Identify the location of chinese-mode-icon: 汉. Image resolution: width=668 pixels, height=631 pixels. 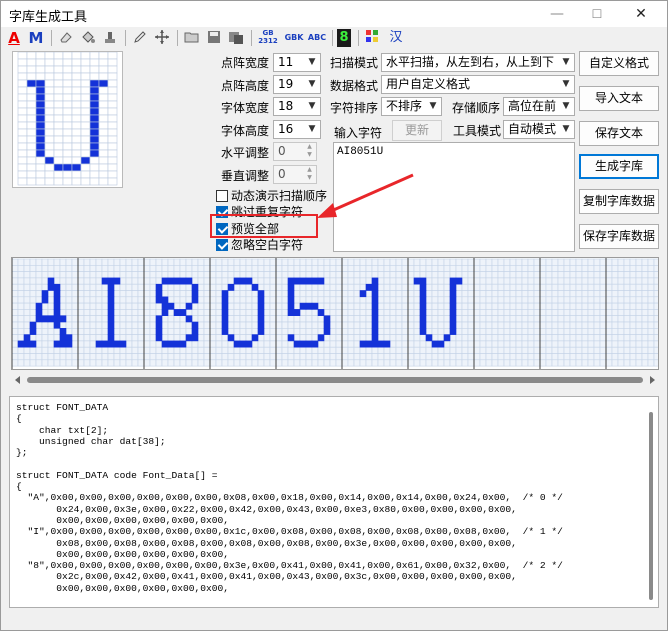
(396, 38).